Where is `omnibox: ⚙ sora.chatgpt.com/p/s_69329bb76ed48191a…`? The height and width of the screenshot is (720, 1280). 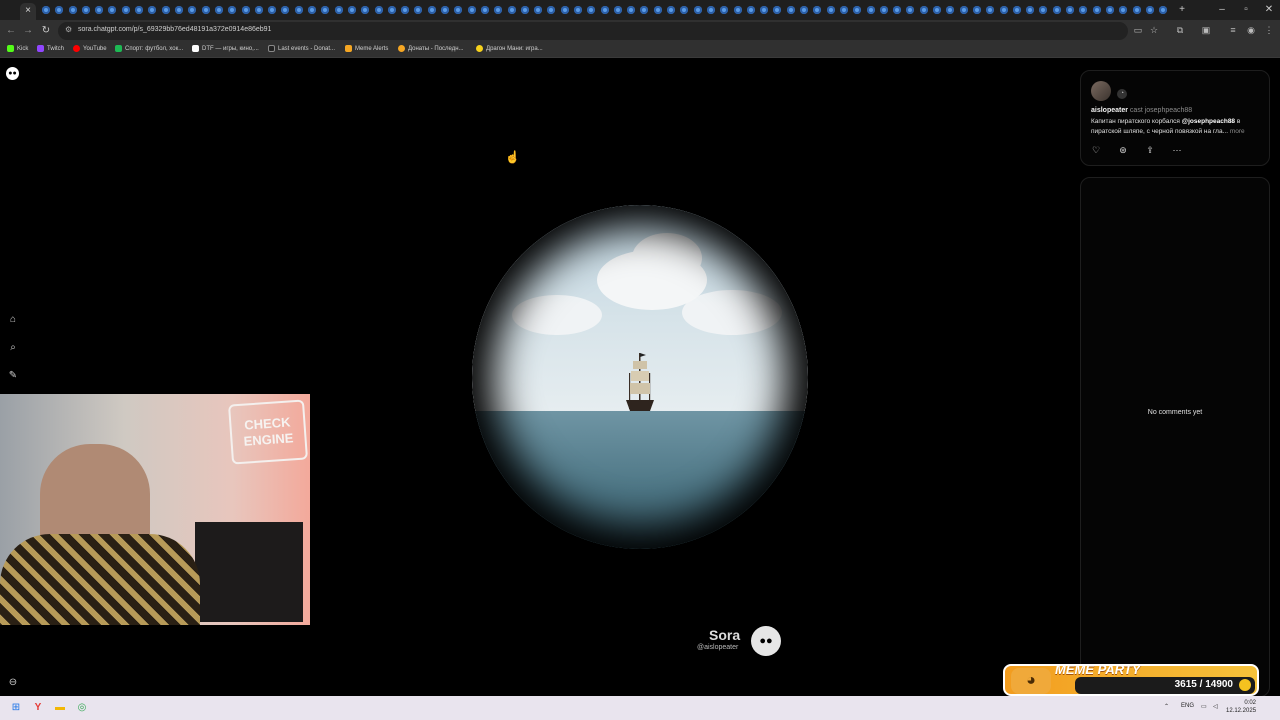 omnibox: ⚙ sora.chatgpt.com/p/s_69329bb76ed48191a… is located at coordinates (593, 31).